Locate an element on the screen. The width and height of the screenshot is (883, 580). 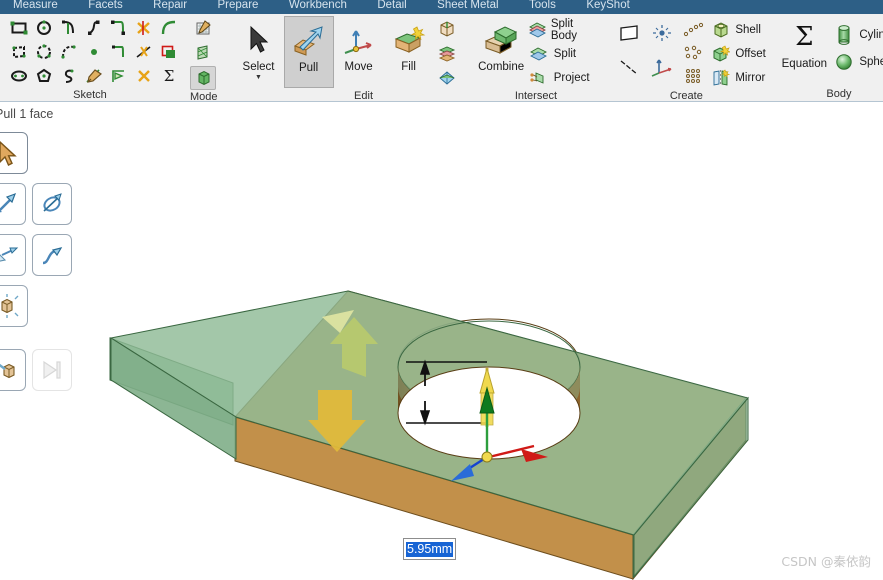
fill-button: Fill is located at coordinates (409, 52).